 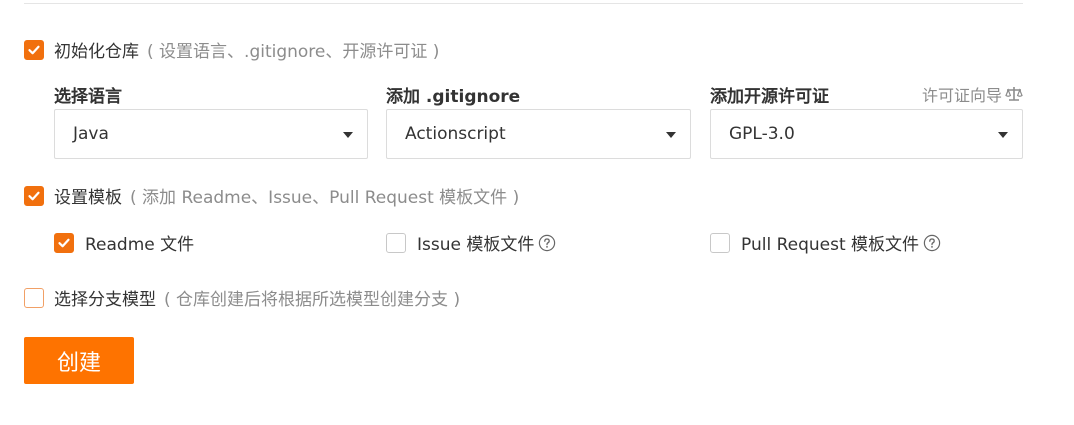 I want to click on issue-option: Issue 模板文件, so click(x=471, y=242).